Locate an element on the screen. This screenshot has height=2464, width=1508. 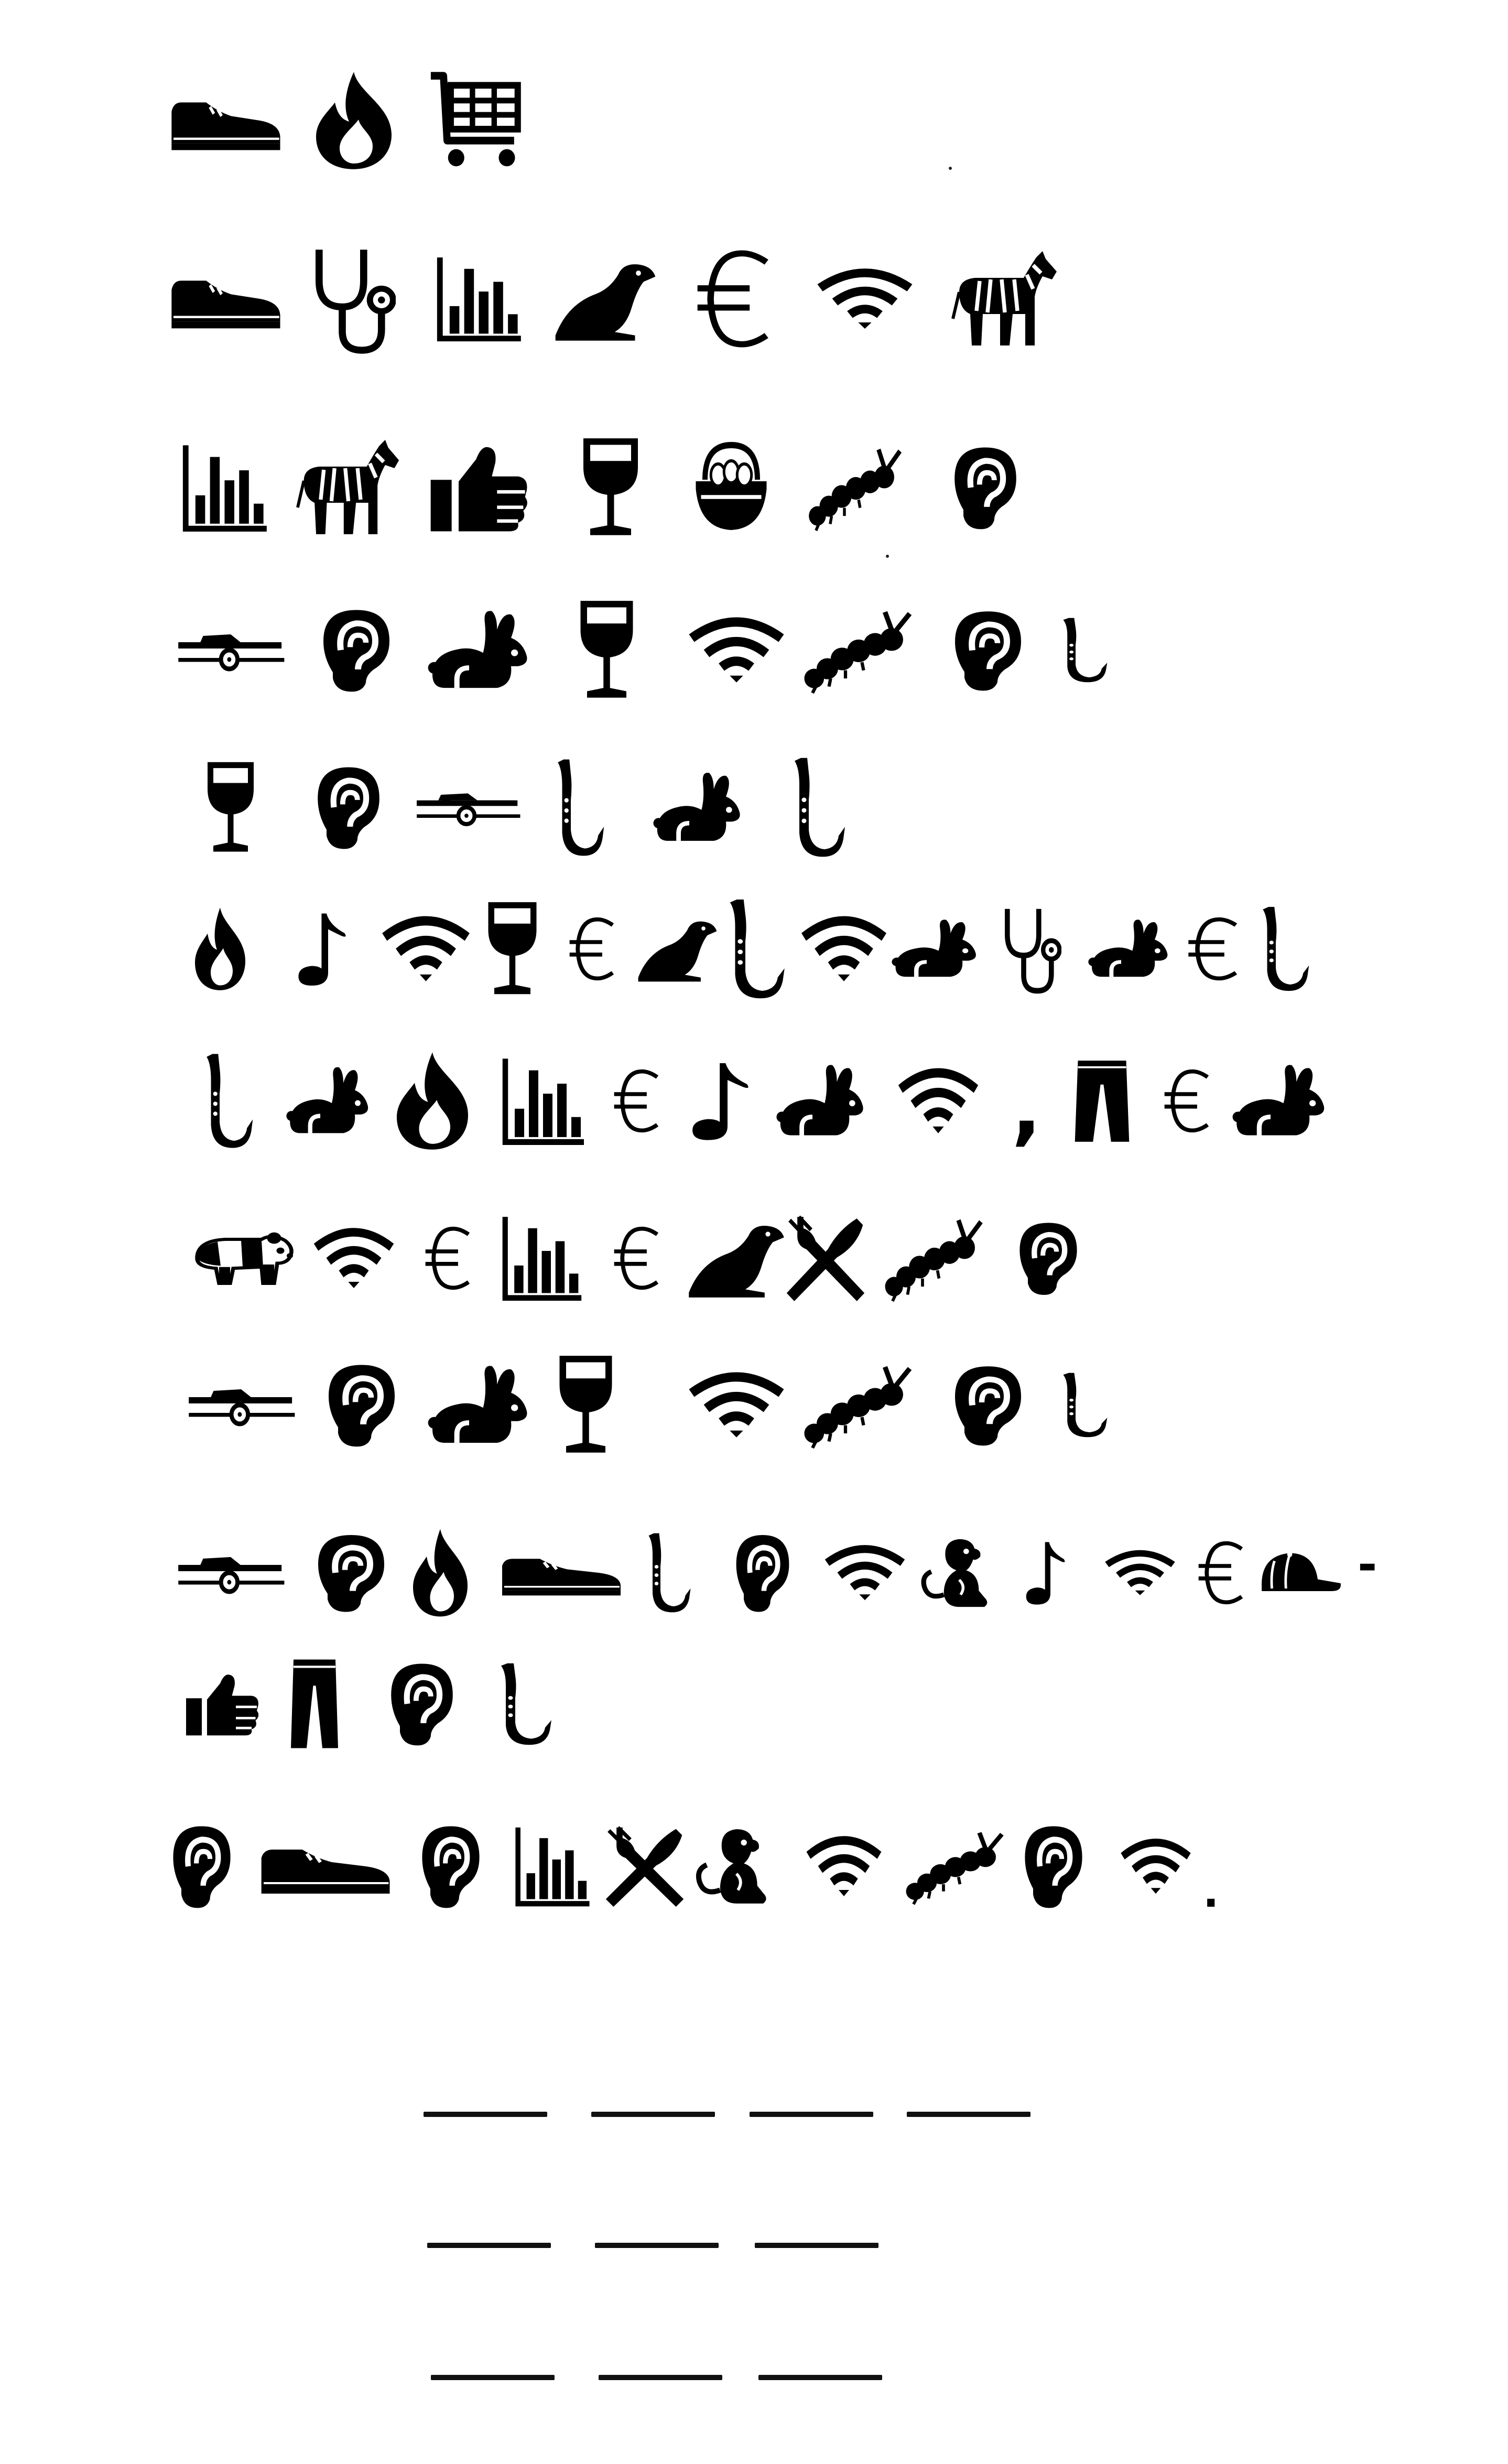
shopping-cart-icon is located at coordinates (477, 121).